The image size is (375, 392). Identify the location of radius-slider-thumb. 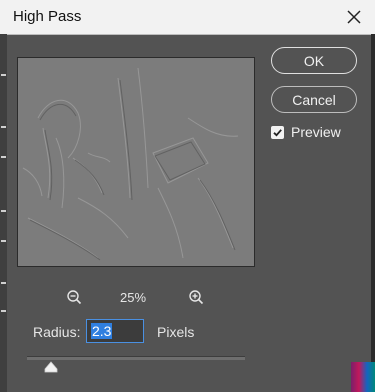
(51, 367).